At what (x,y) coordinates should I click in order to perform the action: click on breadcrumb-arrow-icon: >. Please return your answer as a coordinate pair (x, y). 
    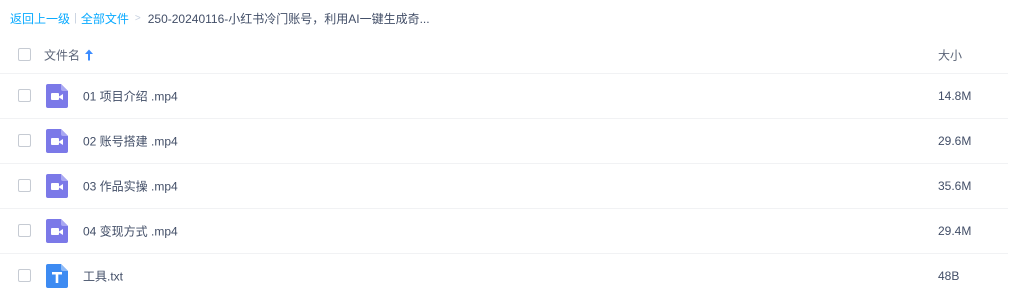
    Looking at the image, I should click on (137, 18).